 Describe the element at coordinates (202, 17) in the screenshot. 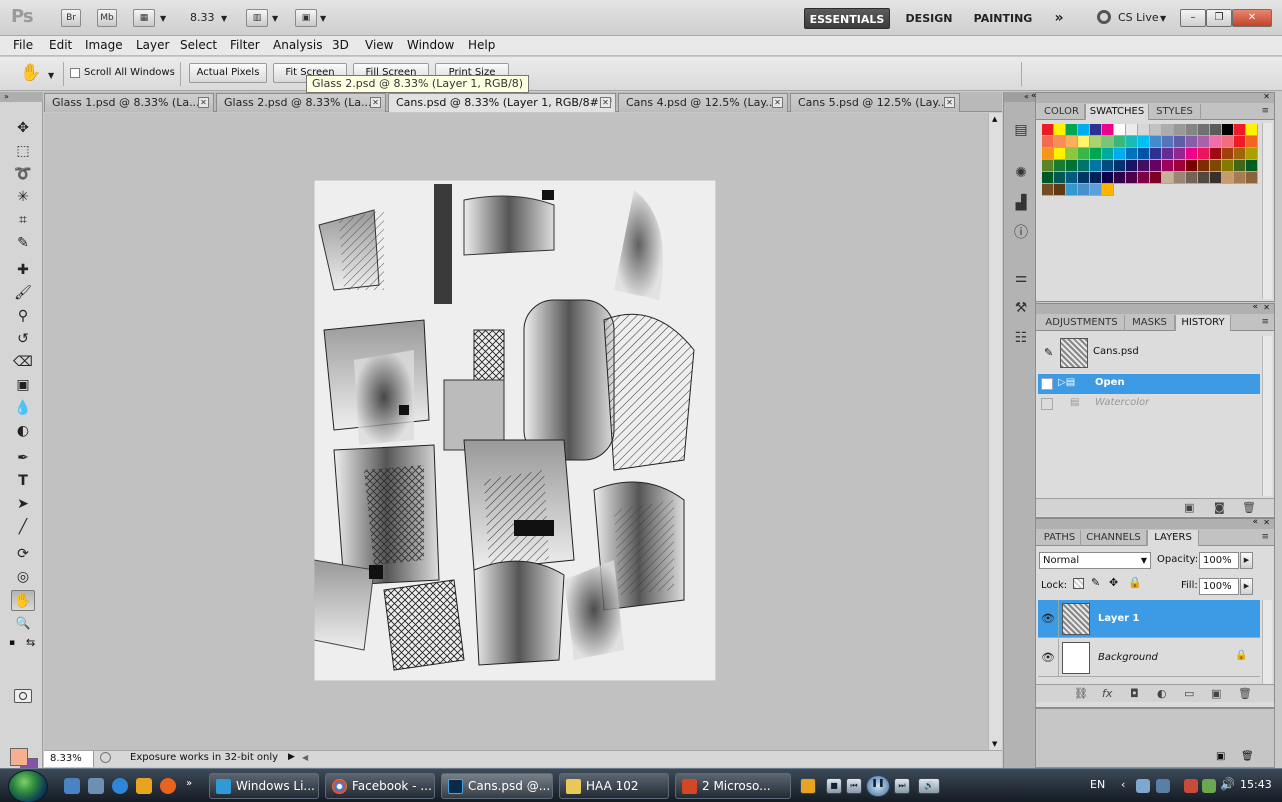

I see `zoom-level: 8.33` at that location.